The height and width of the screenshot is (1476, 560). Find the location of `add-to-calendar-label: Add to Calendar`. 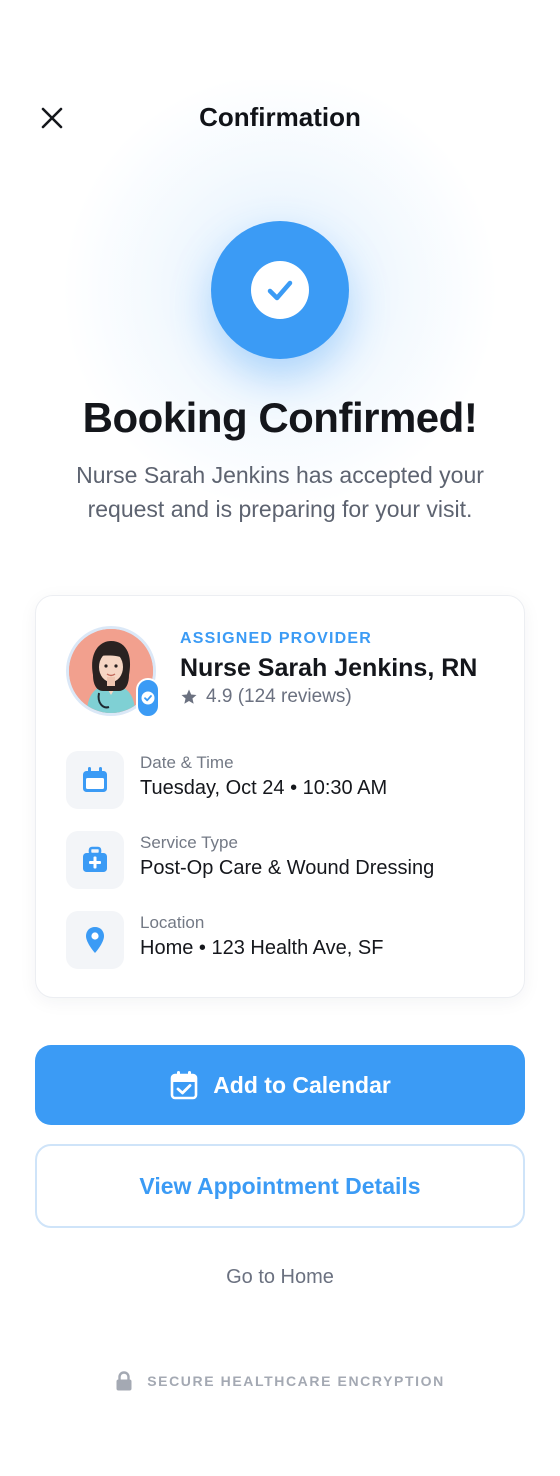

add-to-calendar-label: Add to Calendar is located at coordinates (302, 1084).